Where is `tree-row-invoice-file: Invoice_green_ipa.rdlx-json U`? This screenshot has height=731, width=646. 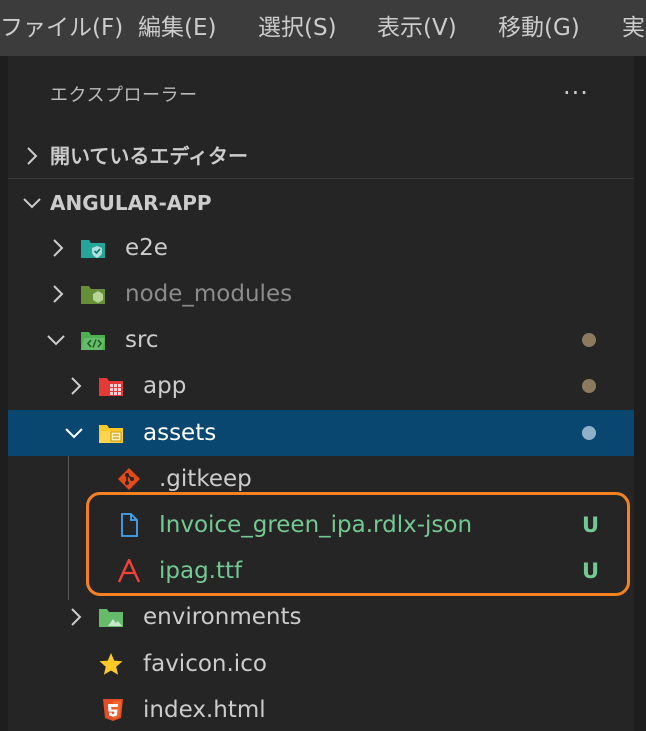 tree-row-invoice-file: Invoice_green_ipa.rdlx-json U is located at coordinates (321, 525).